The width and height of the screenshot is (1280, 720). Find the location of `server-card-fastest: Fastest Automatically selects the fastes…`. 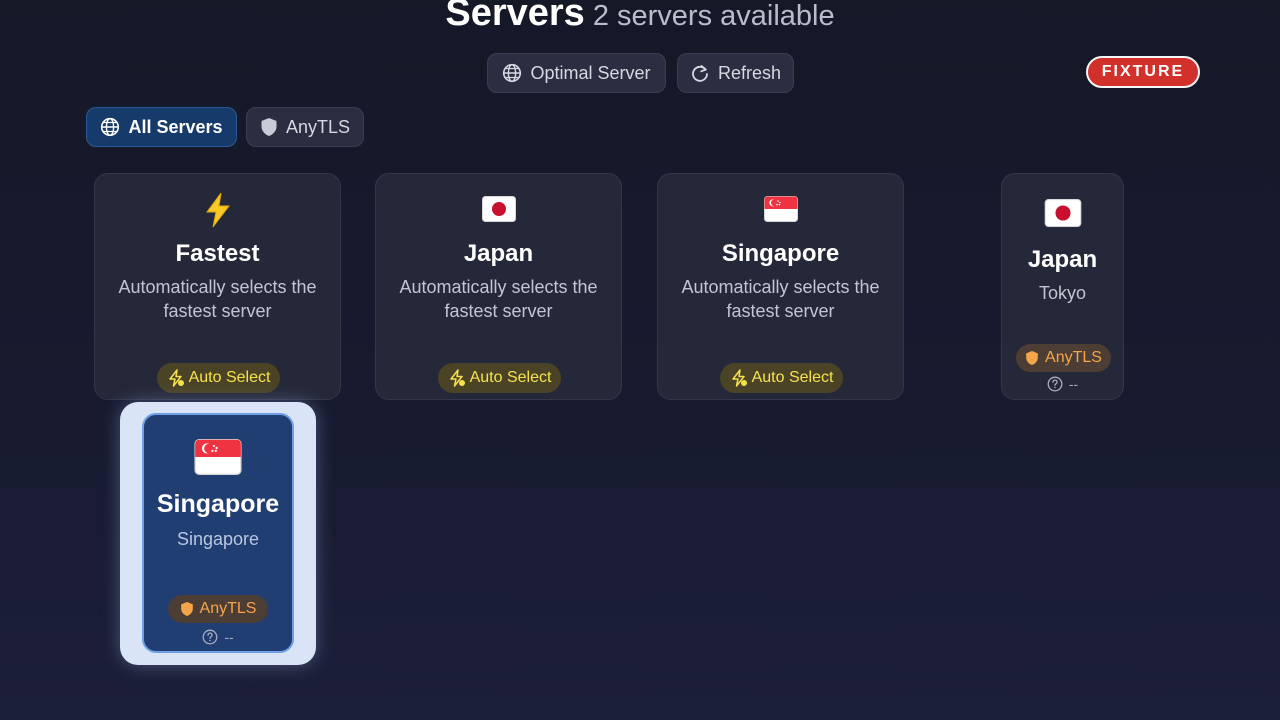

server-card-fastest: Fastest Automatically selects the fastes… is located at coordinates (217, 286).